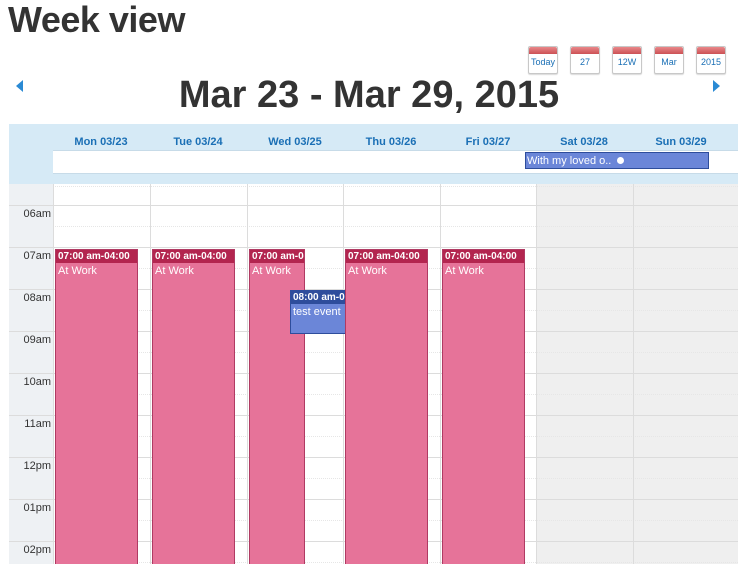 The height and width of the screenshot is (564, 738). I want to click on day-column-sat, so click(536, 374).